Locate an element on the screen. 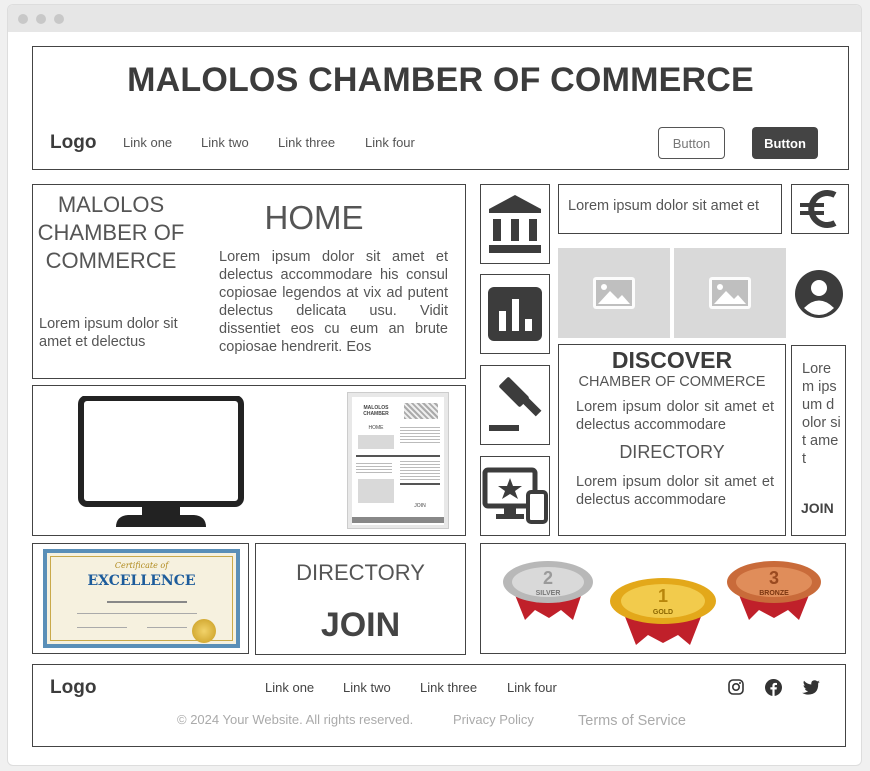 This screenshot has height=771, width=870. chart-icon-box is located at coordinates (515, 314).